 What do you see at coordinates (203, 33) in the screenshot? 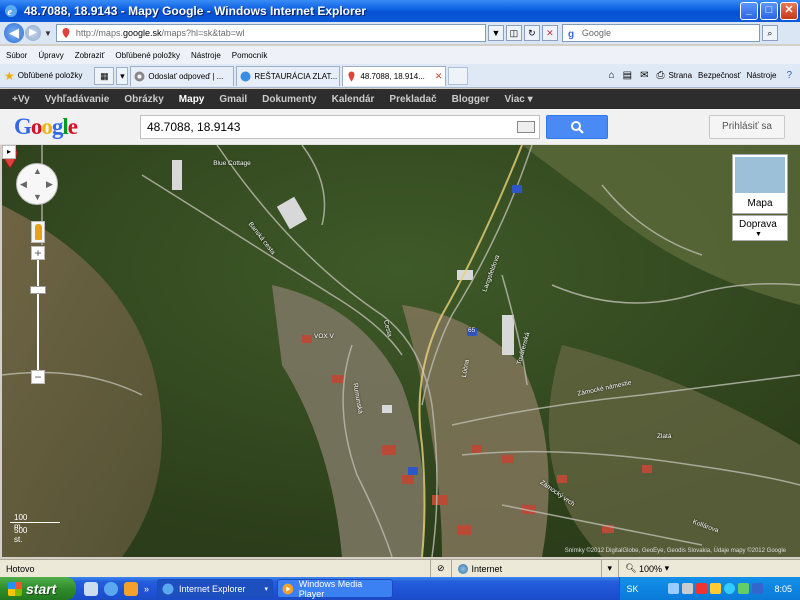
I see `url-suffix: /maps?hl=sk&tab=wl` at bounding box center [203, 33].